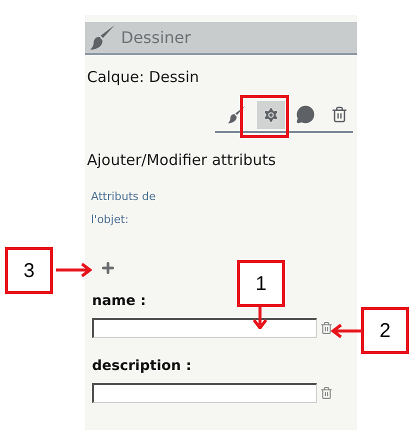 This screenshot has height=441, width=419. I want to click on panel-title: Dessiner, so click(156, 37).